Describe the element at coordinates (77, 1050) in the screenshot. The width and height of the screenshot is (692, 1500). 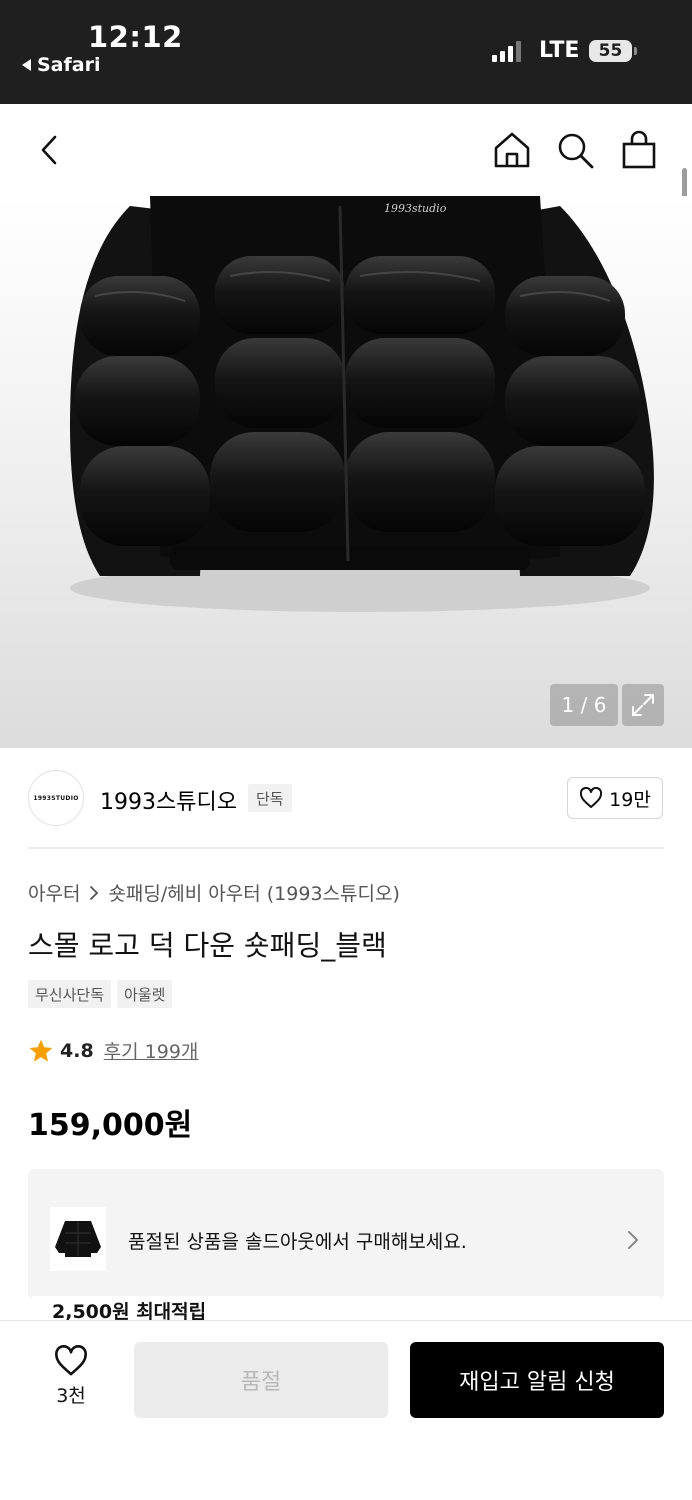
I see `rating-score: 4.8` at that location.